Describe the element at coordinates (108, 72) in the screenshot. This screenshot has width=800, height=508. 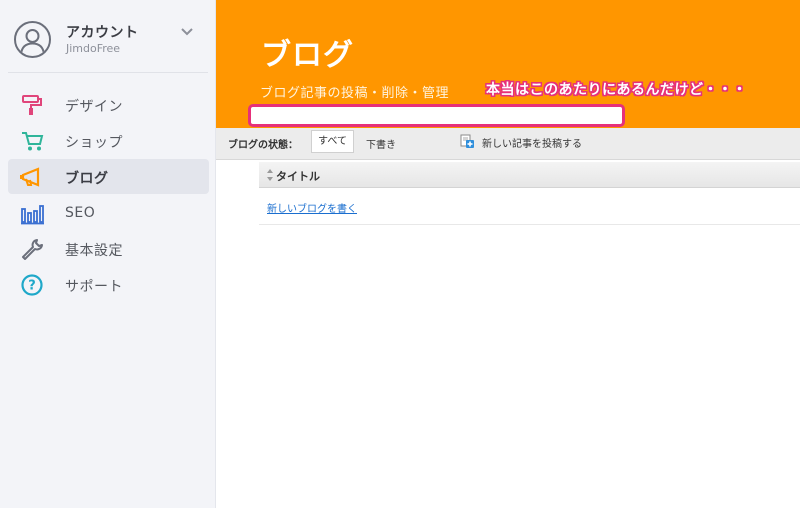
I see `sidebar-divider` at that location.